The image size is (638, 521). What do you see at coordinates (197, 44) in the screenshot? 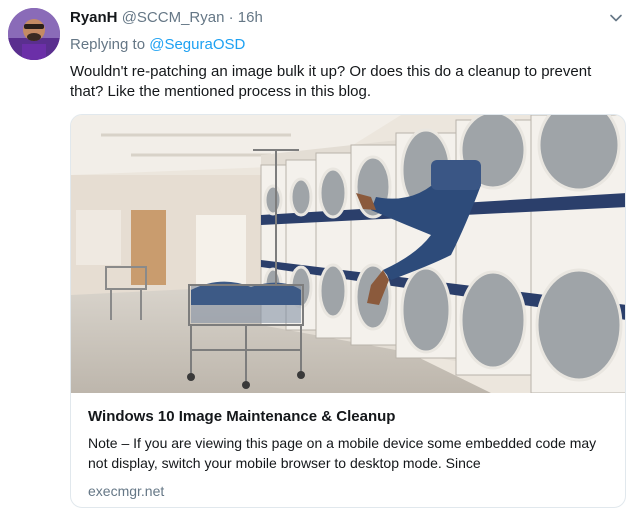
I see `replying-to-link: @SeguraOSD` at bounding box center [197, 44].